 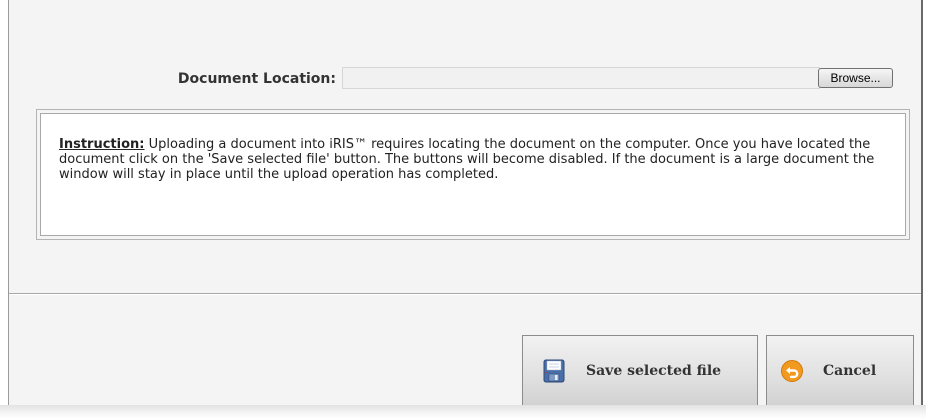 I want to click on instruction-heading: Instruction:, so click(x=102, y=144).